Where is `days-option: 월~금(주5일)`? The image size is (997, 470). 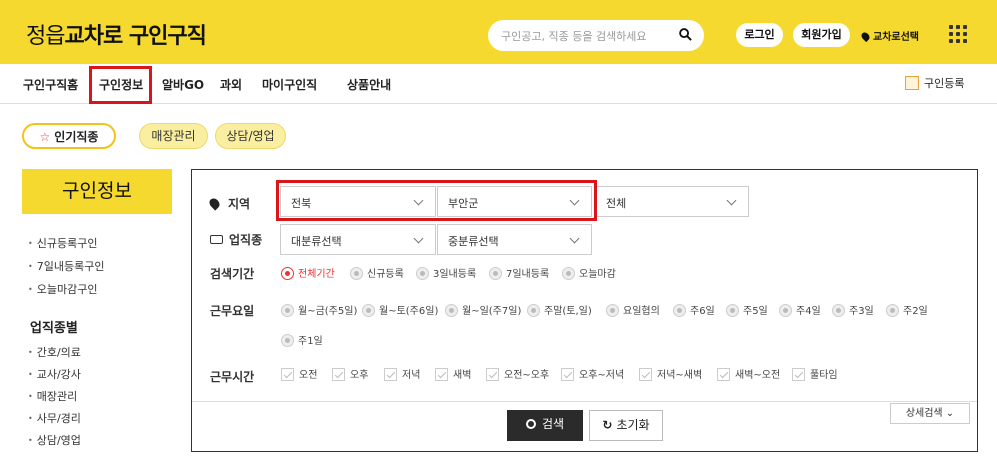
days-option: 월~금(주5일) is located at coordinates (319, 309).